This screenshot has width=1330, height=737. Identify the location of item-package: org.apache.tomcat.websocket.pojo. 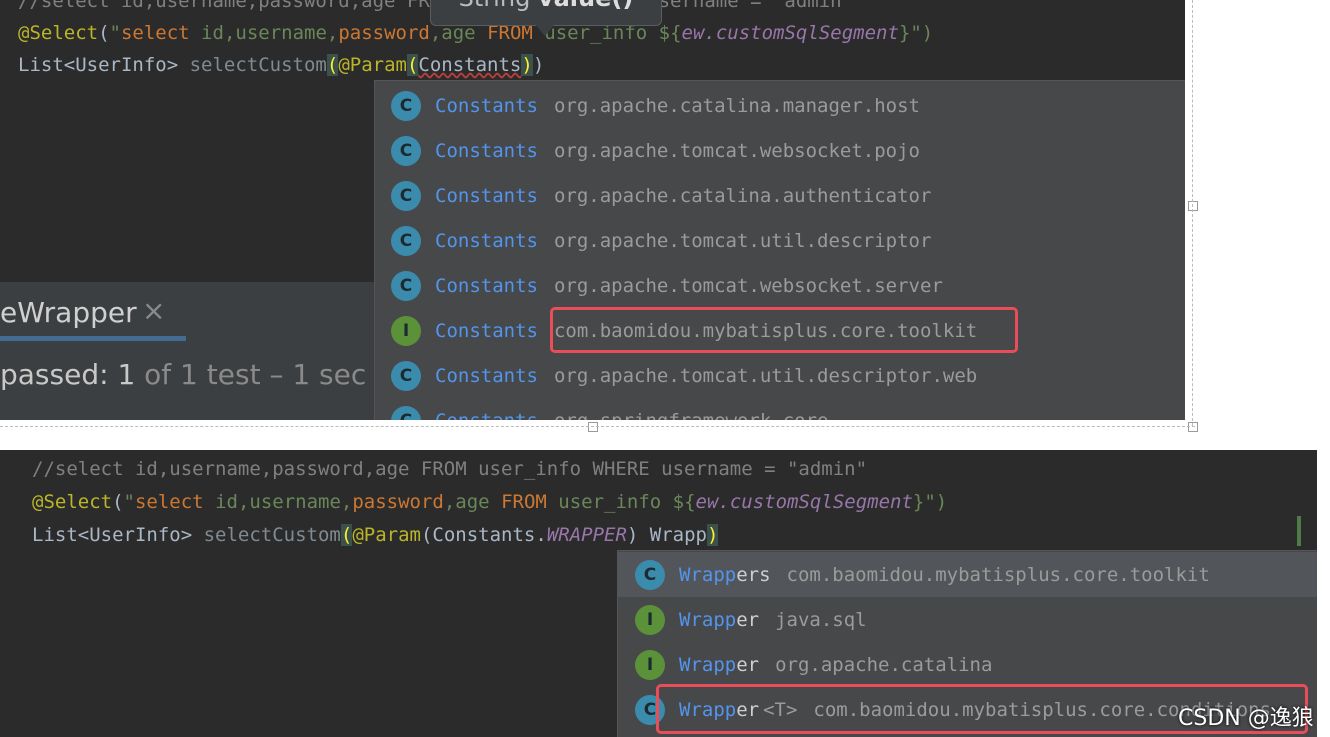
(736, 150).